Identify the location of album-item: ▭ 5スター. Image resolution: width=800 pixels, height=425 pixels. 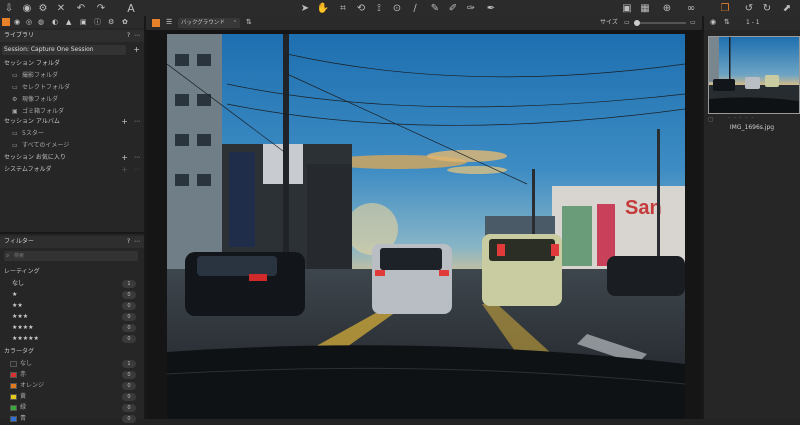
(72, 134).